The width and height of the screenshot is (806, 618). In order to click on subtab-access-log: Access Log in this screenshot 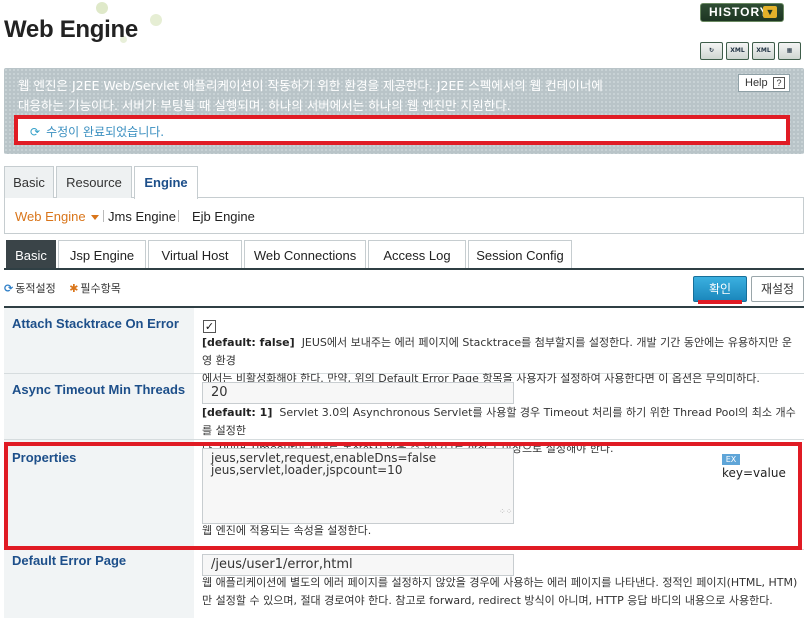, I will do `click(417, 254)`.